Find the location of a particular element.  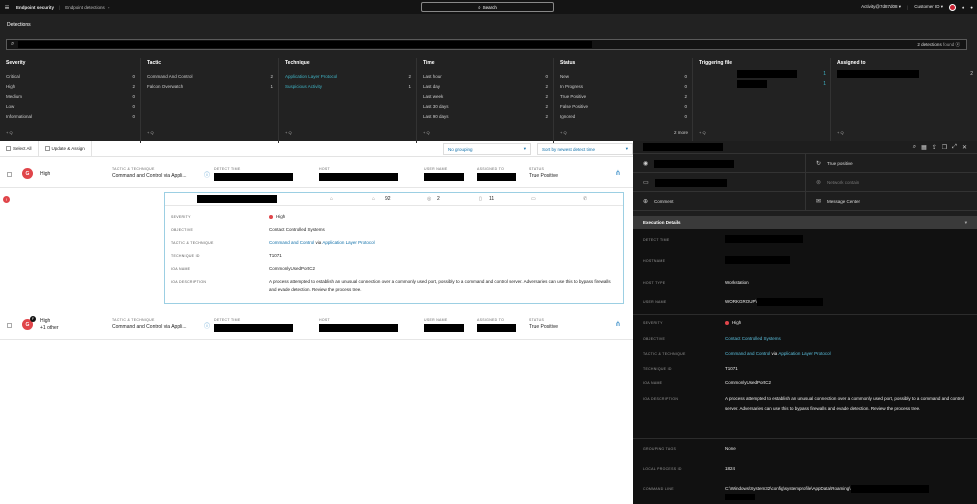

filter-option: Last week 2 is located at coordinates (486, 96).